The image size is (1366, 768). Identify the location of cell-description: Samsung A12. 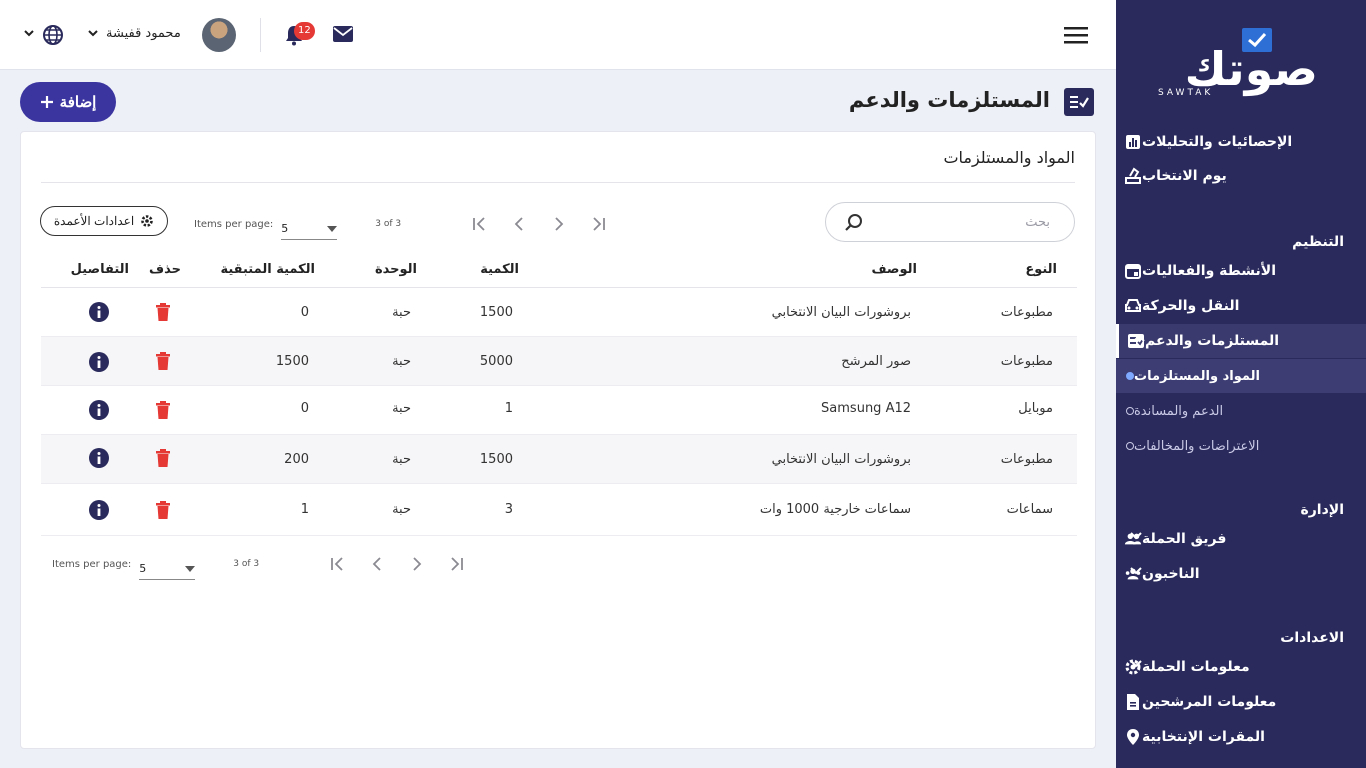
(866, 408).